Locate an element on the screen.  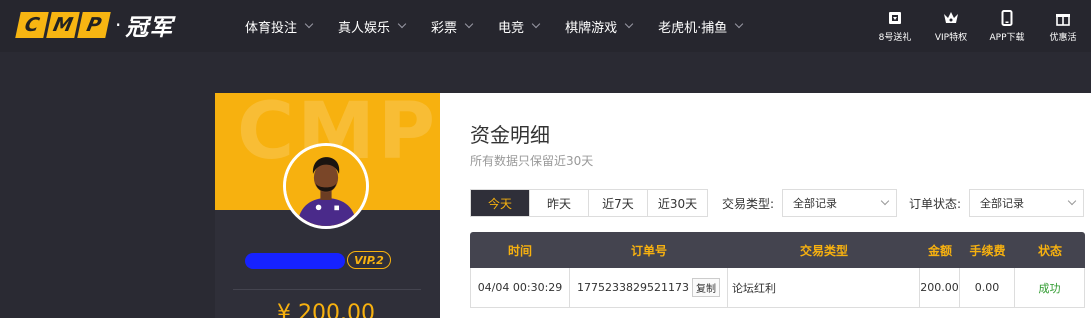
logo-letter-p: P is located at coordinates (94, 25).